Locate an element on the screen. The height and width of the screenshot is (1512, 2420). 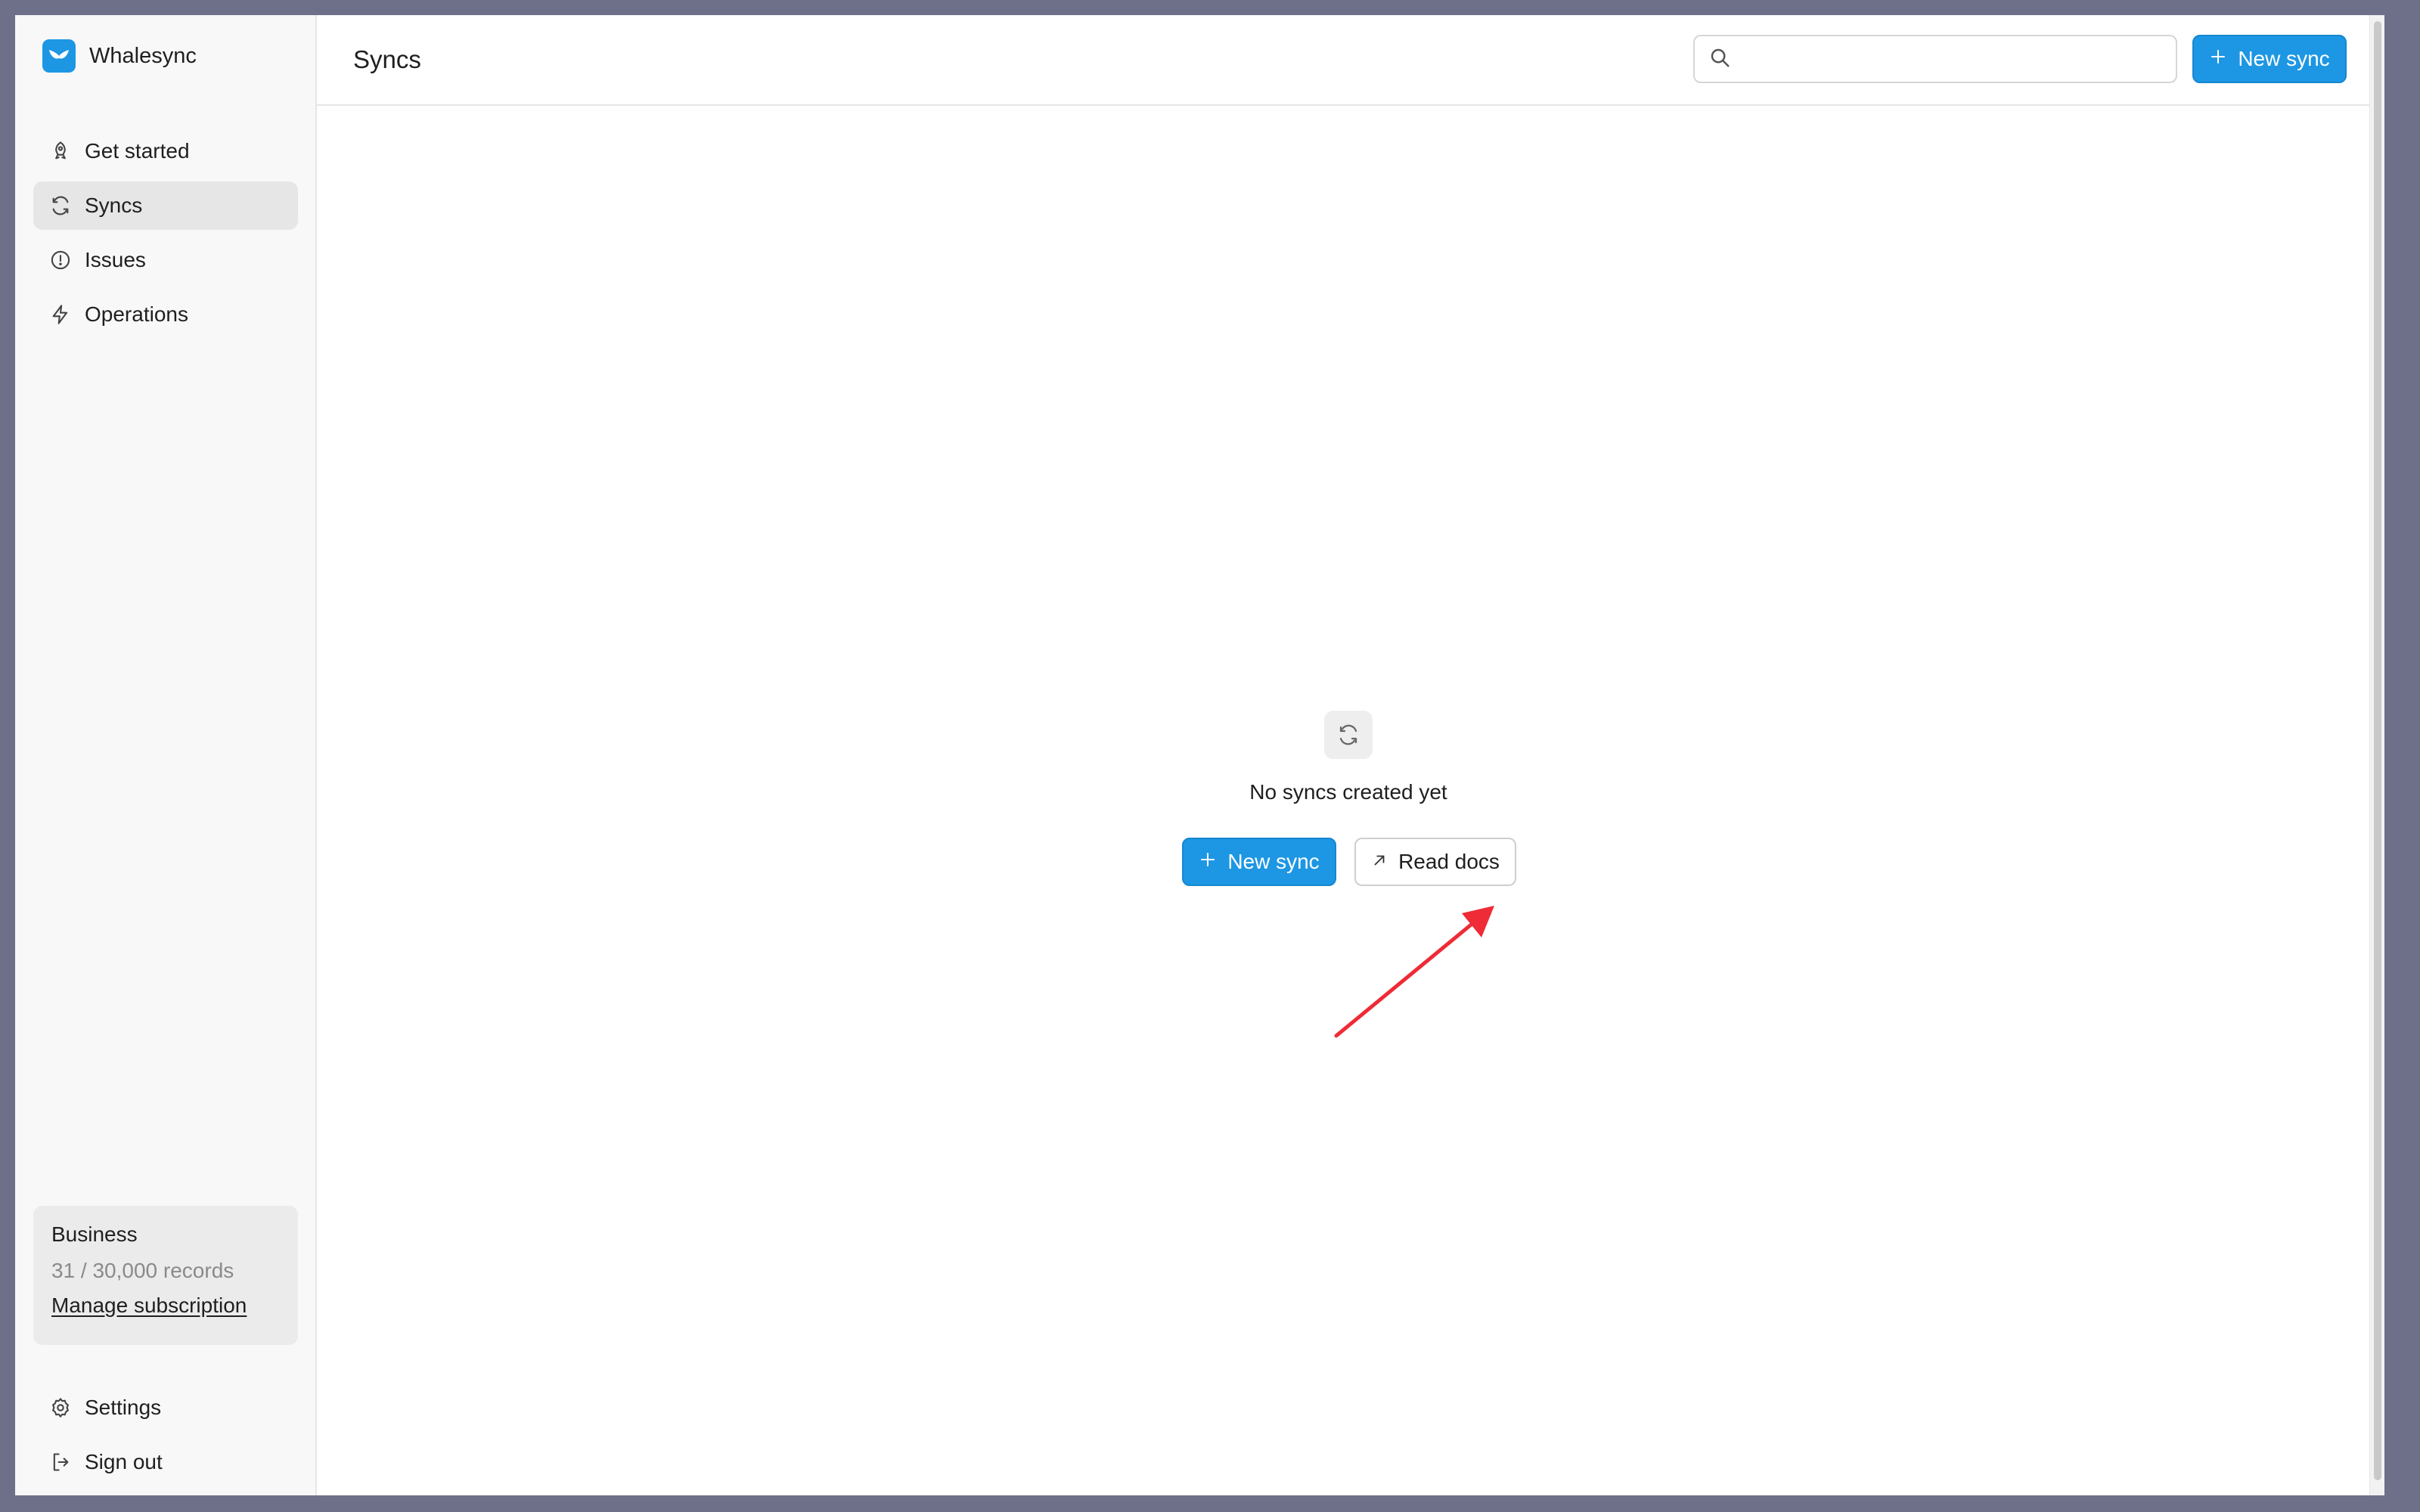
sidebar-item-syncs: Syncs is located at coordinates (165, 205).